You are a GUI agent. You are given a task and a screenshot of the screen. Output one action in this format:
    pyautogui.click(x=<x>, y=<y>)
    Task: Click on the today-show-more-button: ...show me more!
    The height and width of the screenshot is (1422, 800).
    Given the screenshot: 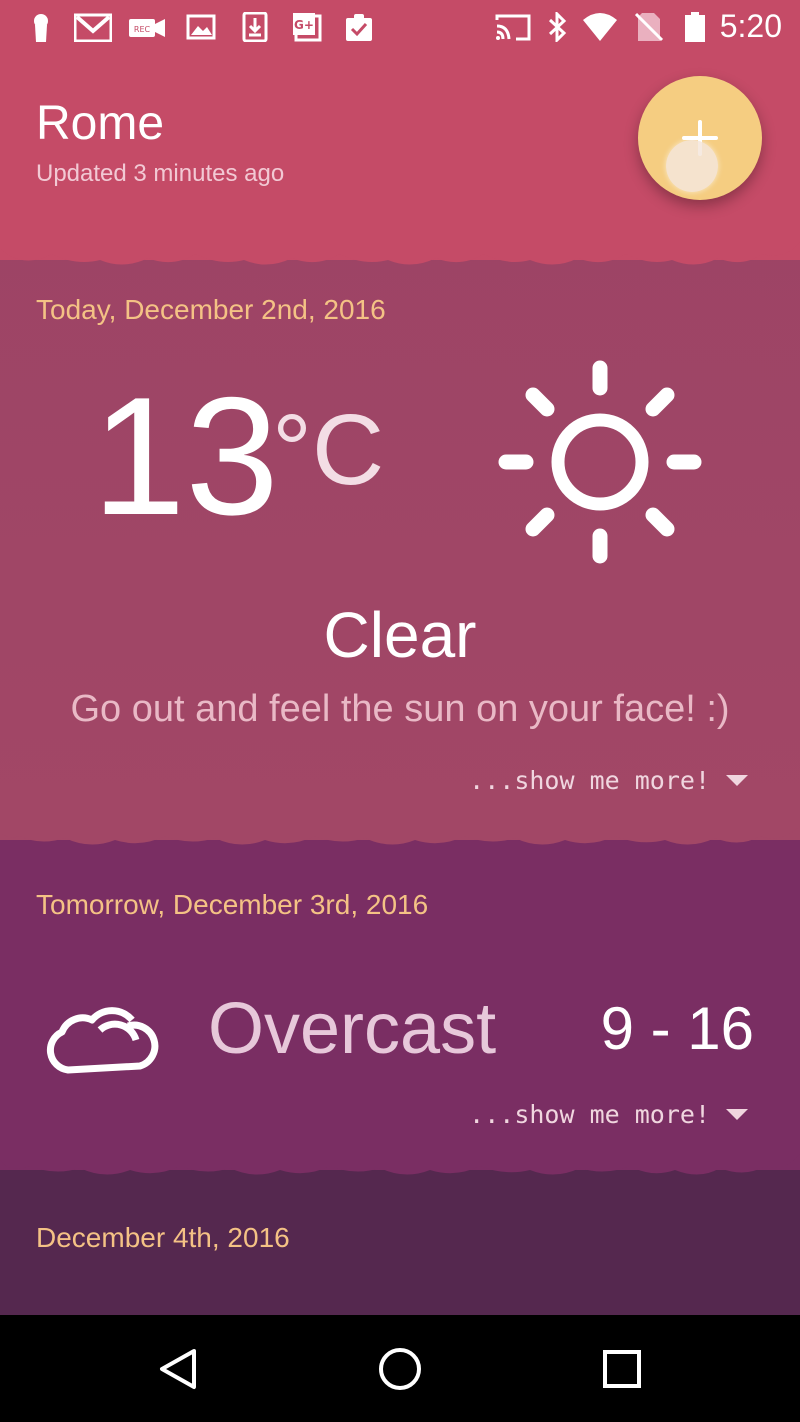 What is the action you would take?
    pyautogui.click(x=608, y=780)
    